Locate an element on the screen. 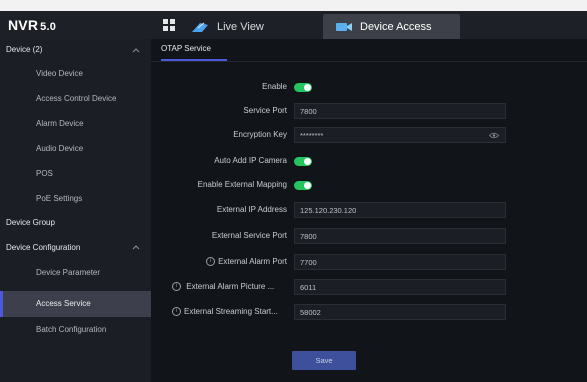  sidebar-item-access-service: Access Service is located at coordinates (75, 304).